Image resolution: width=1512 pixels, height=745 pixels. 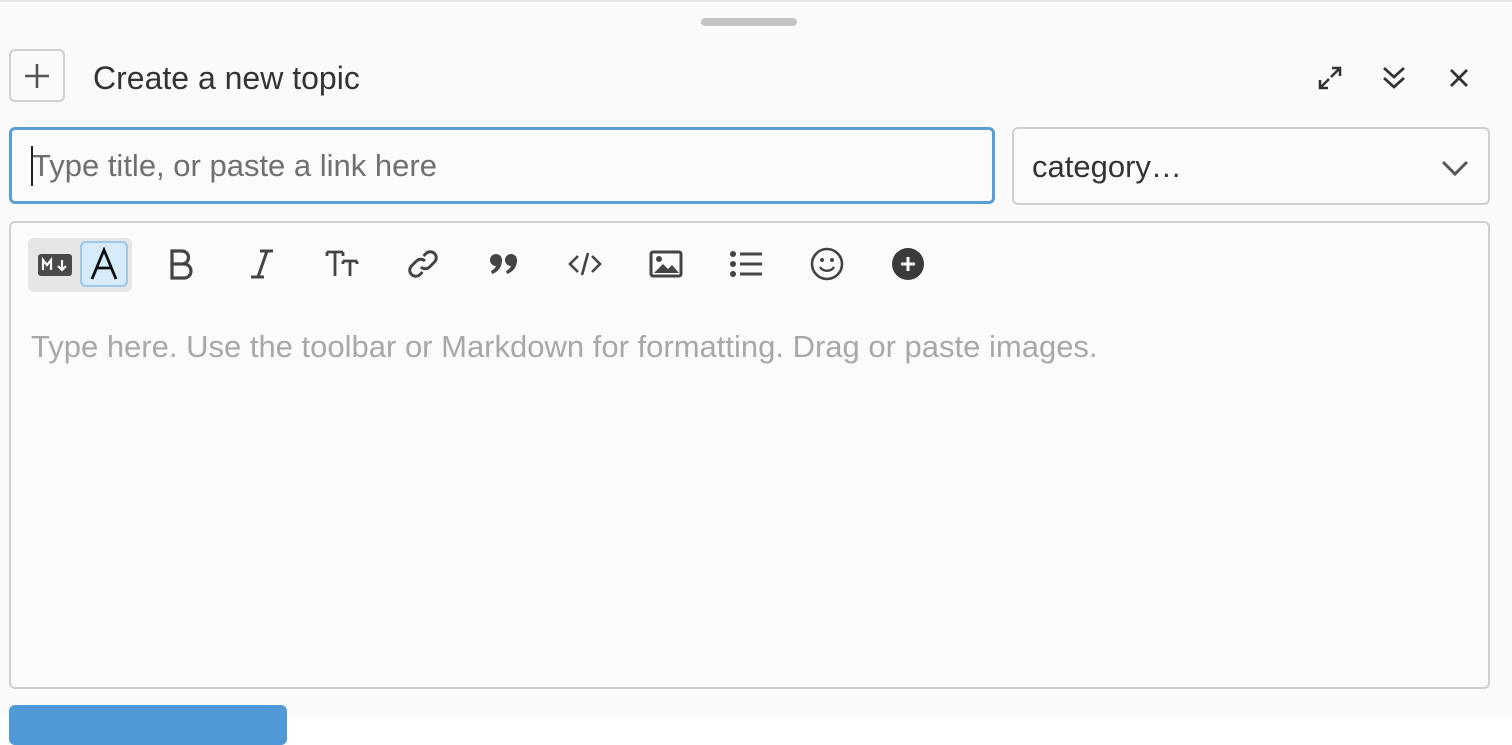 I want to click on close-button, so click(x=1459, y=78).